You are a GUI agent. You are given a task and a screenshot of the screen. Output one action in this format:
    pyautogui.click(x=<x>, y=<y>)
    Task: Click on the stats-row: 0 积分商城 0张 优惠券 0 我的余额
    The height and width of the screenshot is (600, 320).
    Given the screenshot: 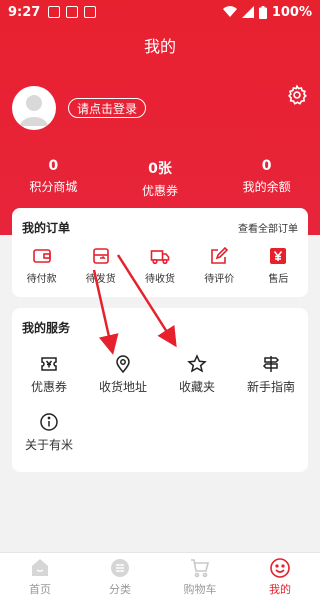 What is the action you would take?
    pyautogui.click(x=160, y=178)
    